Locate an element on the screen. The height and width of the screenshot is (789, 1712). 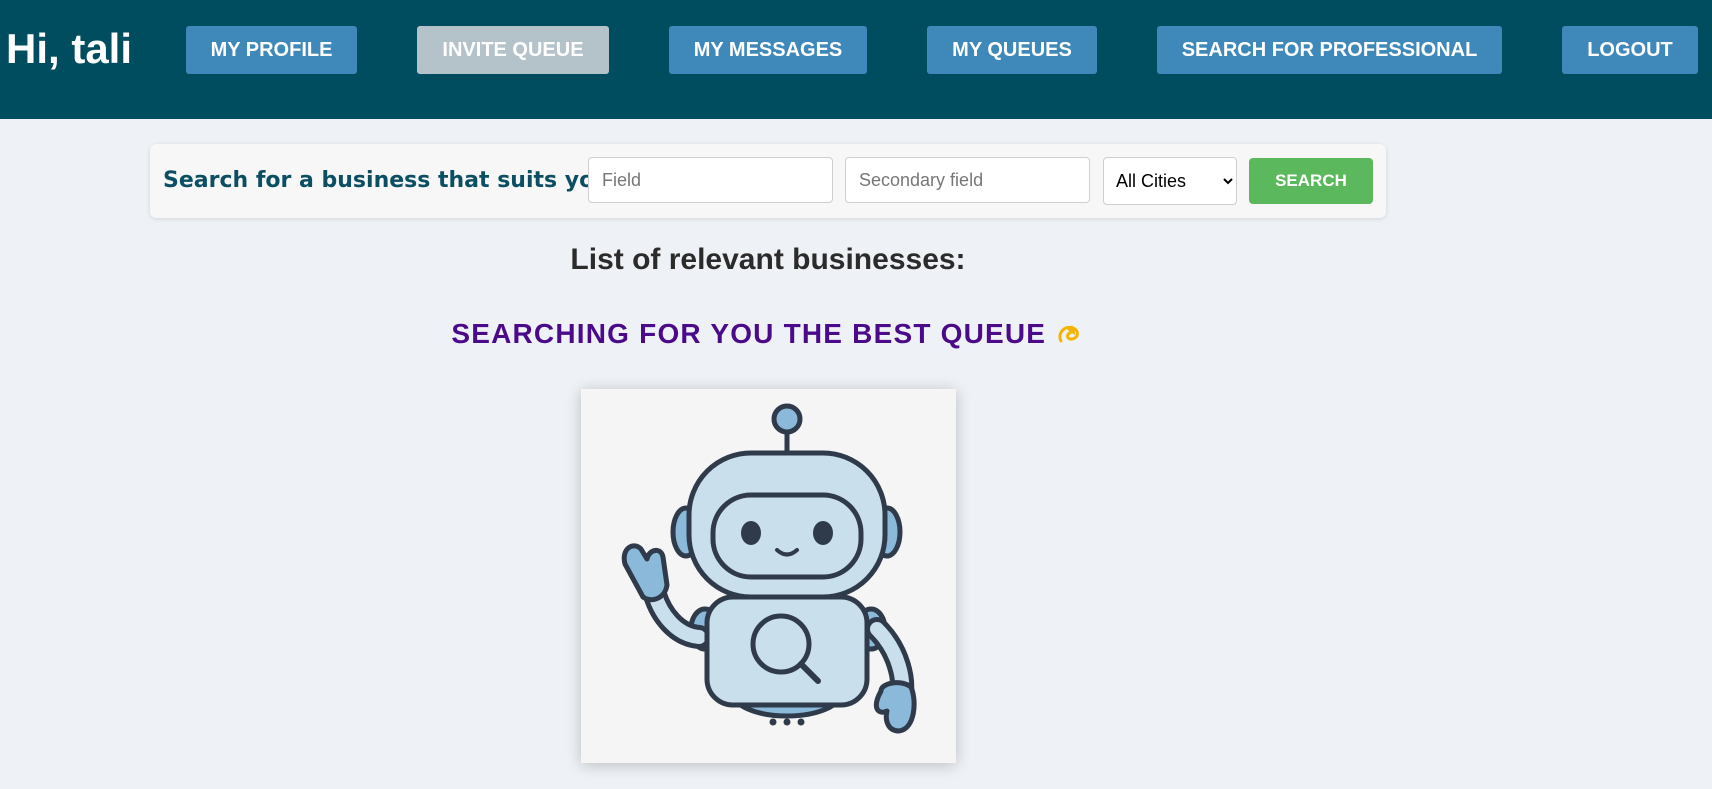
my-messages-button: MY MESSAGES is located at coordinates (768, 50).